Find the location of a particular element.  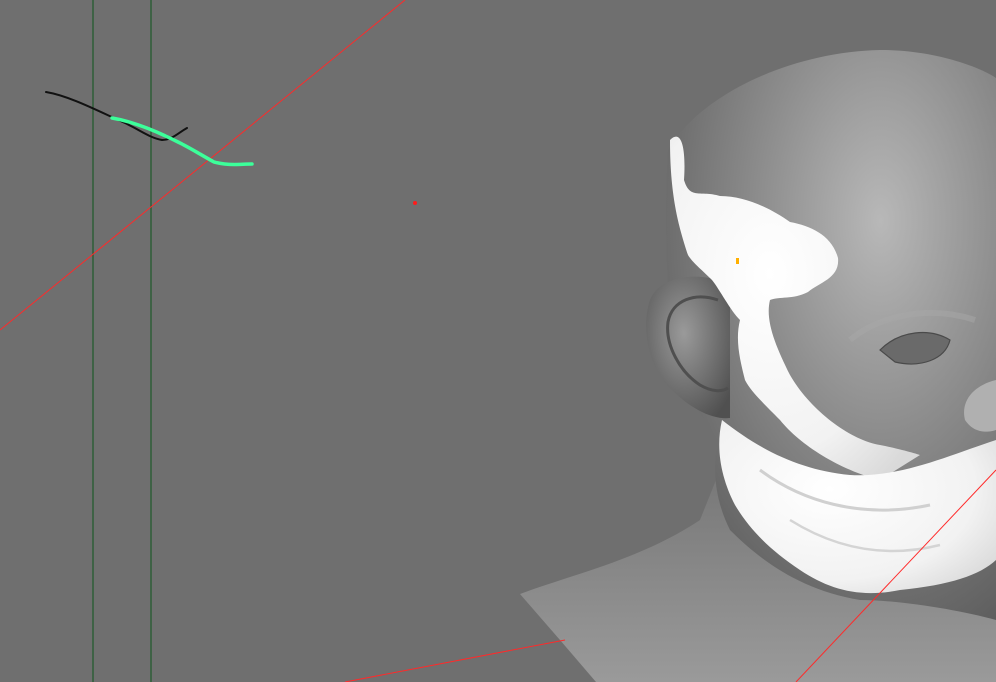

pivot-point is located at coordinates (415, 203).